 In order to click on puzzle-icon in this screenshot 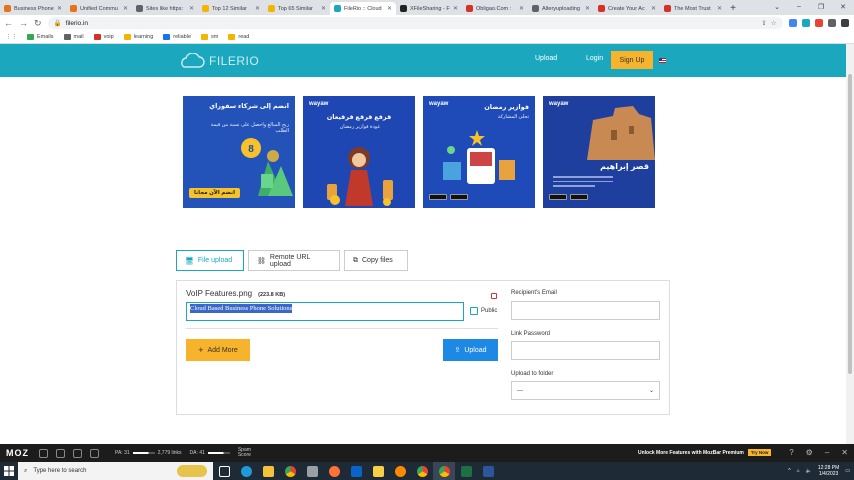, I will do `click(831, 23)`.